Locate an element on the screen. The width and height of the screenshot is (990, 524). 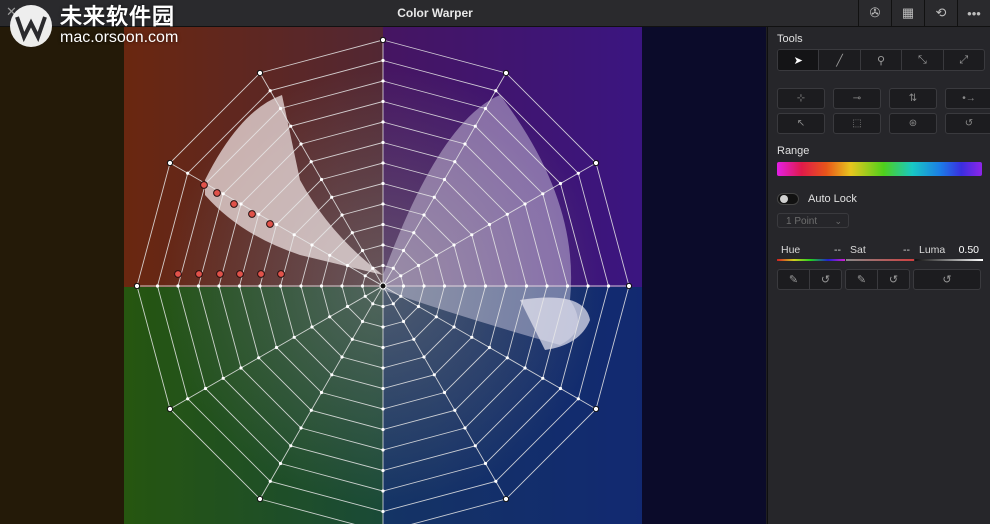
select-icon: ↖ is located at coordinates (801, 123).